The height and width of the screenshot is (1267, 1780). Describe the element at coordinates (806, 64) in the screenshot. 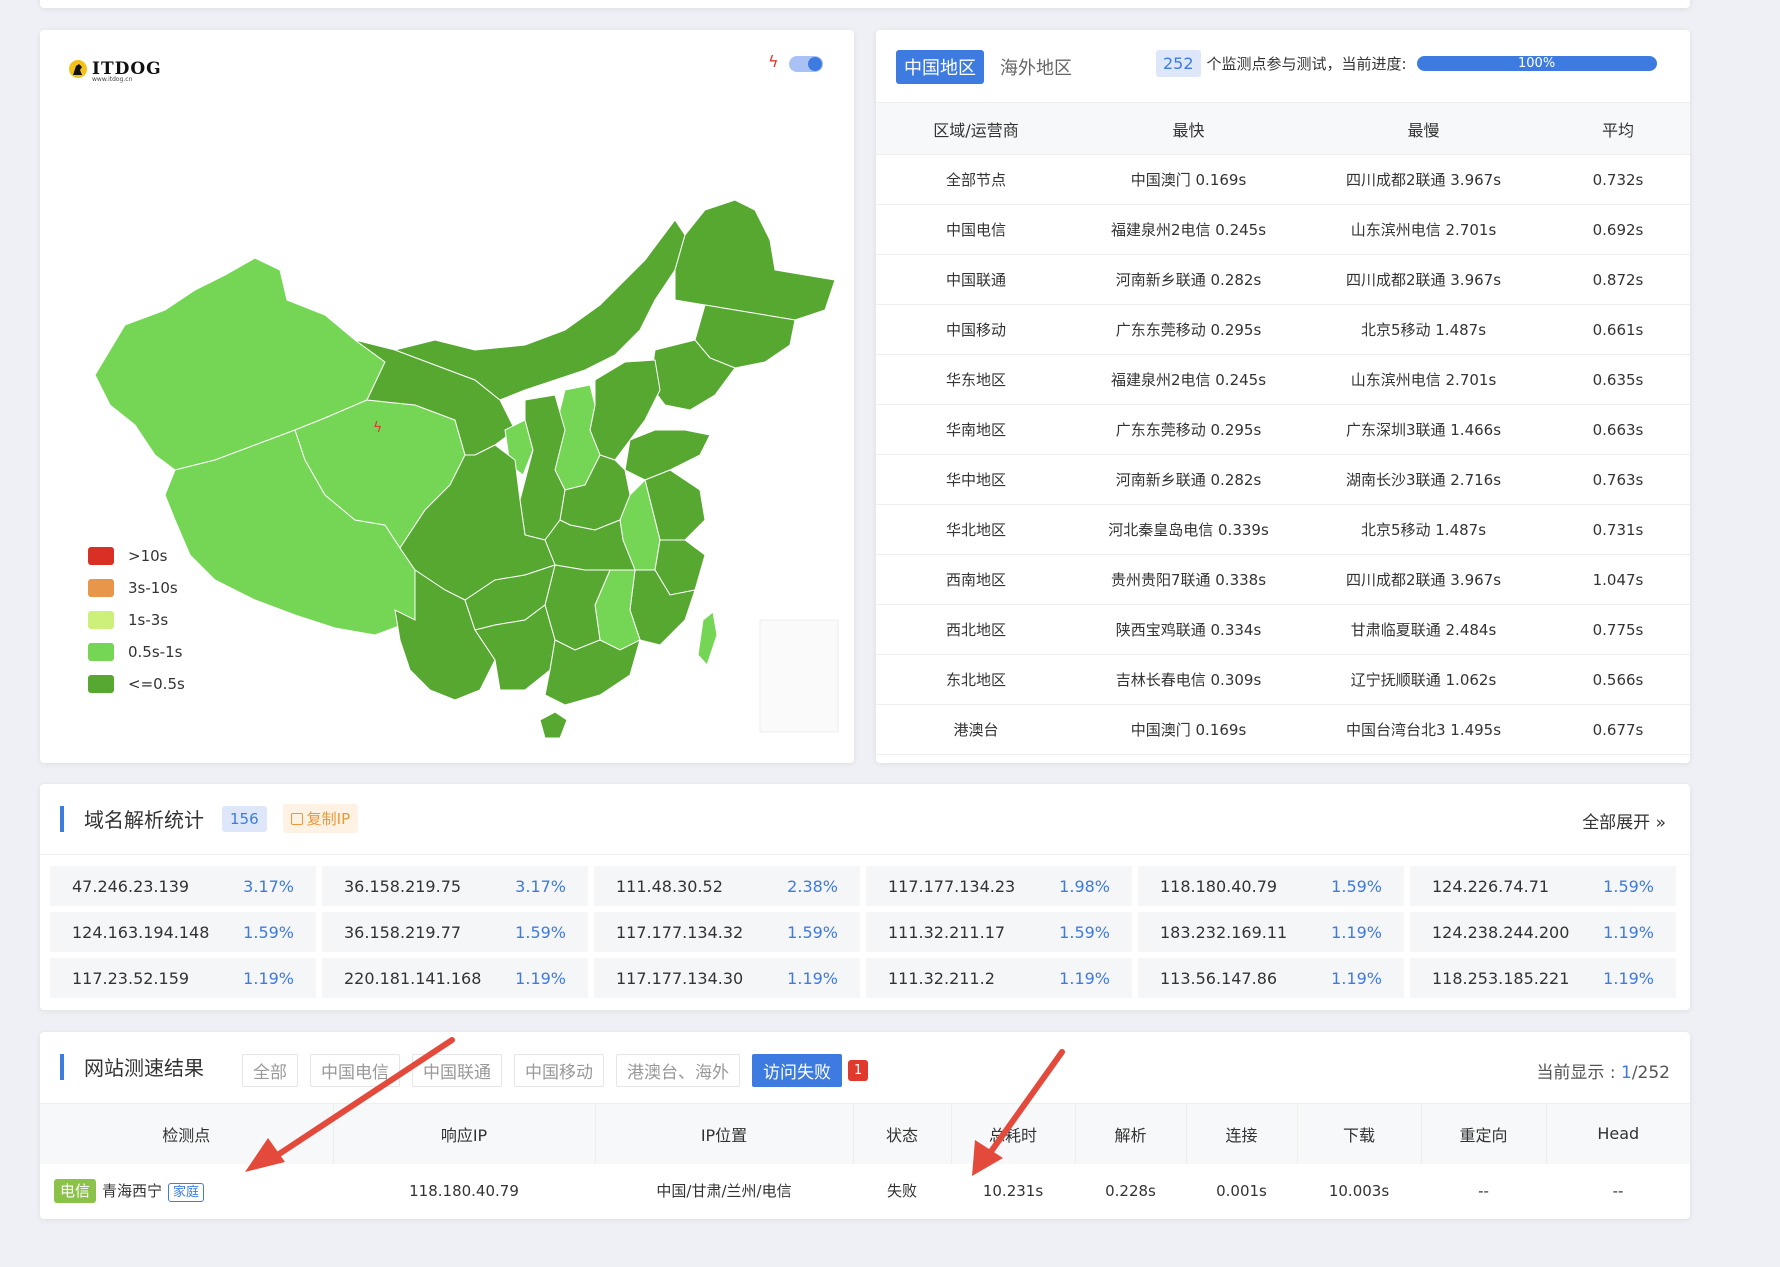

I see `map-toggle` at that location.